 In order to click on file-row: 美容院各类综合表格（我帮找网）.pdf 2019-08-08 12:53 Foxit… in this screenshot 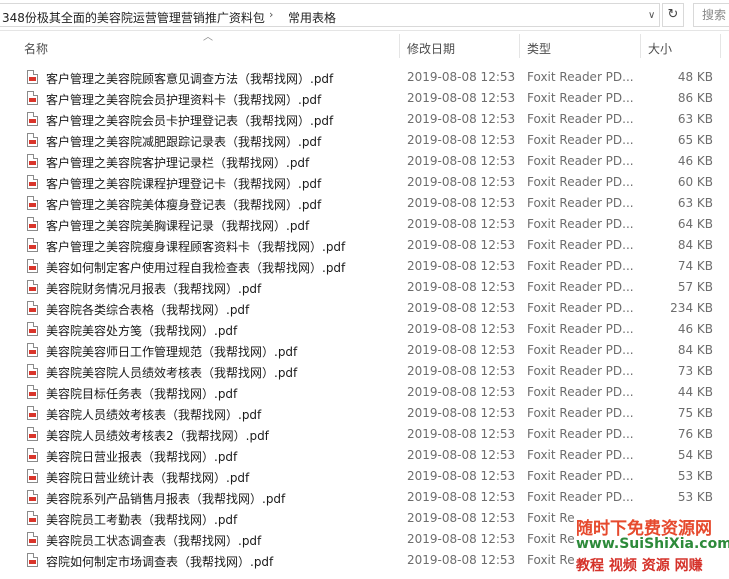, I will do `click(364, 308)`.